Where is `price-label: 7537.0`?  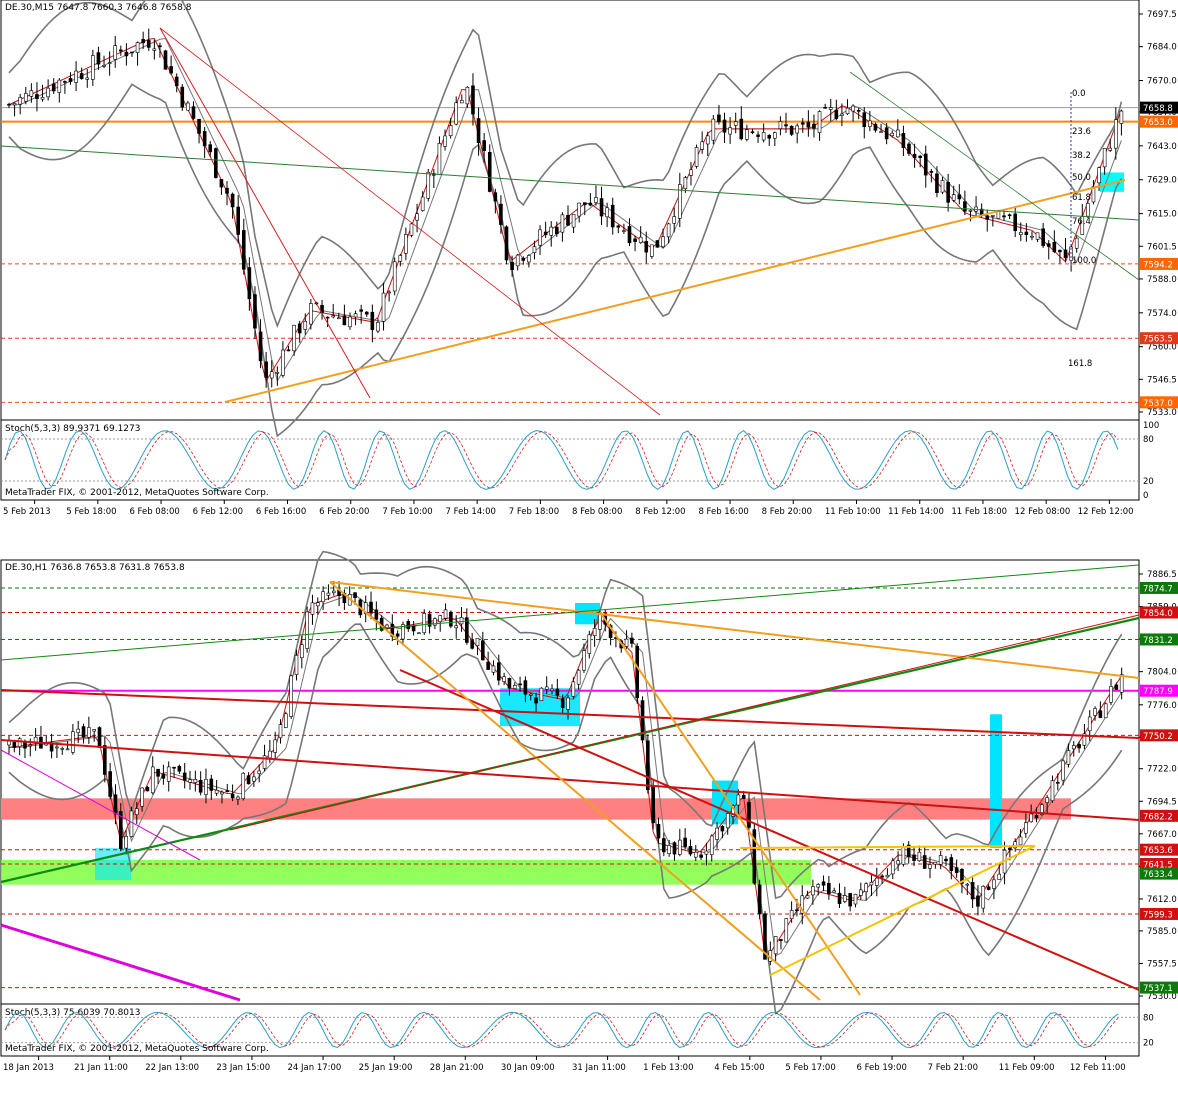 price-label: 7537.0 is located at coordinates (1158, 404).